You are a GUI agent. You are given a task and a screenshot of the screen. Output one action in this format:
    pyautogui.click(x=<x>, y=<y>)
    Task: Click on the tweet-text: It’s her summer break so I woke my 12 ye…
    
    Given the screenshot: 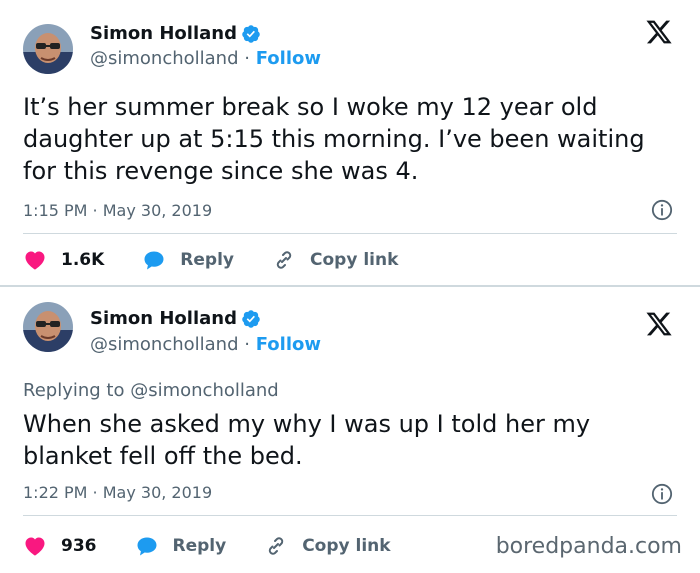 What is the action you would take?
    pyautogui.click(x=334, y=139)
    